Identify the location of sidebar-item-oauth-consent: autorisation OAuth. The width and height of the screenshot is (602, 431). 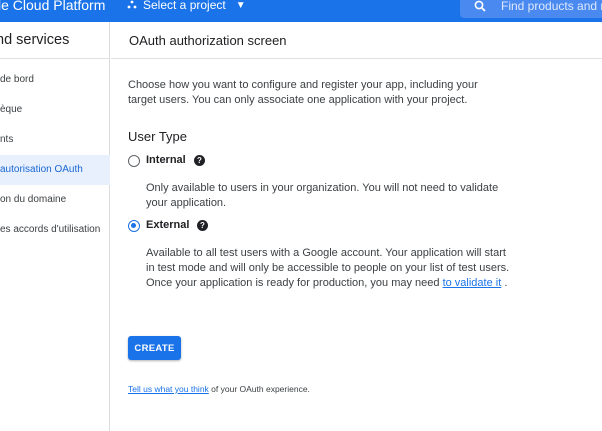
(55, 170).